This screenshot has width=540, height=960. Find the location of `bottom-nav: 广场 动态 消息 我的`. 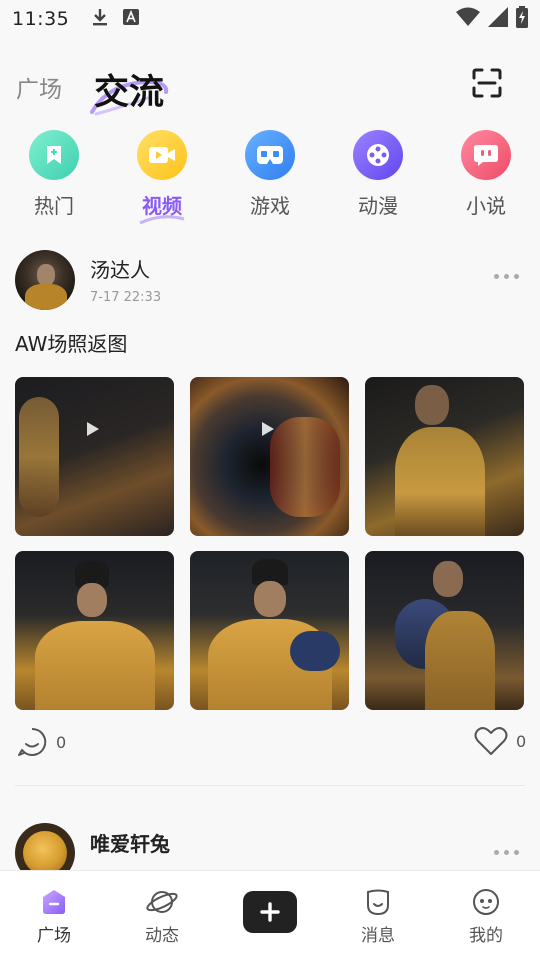

bottom-nav: 广场 动态 消息 我的 is located at coordinates (270, 915).